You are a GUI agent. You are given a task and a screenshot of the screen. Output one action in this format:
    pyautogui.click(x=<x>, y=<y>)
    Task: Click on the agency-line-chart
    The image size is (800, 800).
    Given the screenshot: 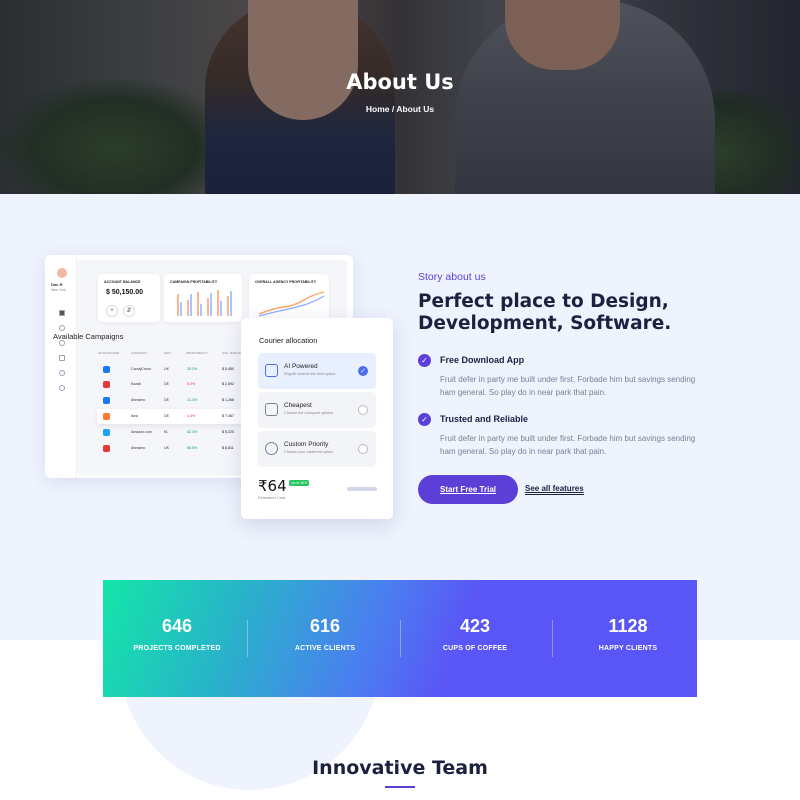 What is the action you would take?
    pyautogui.click(x=291, y=304)
    